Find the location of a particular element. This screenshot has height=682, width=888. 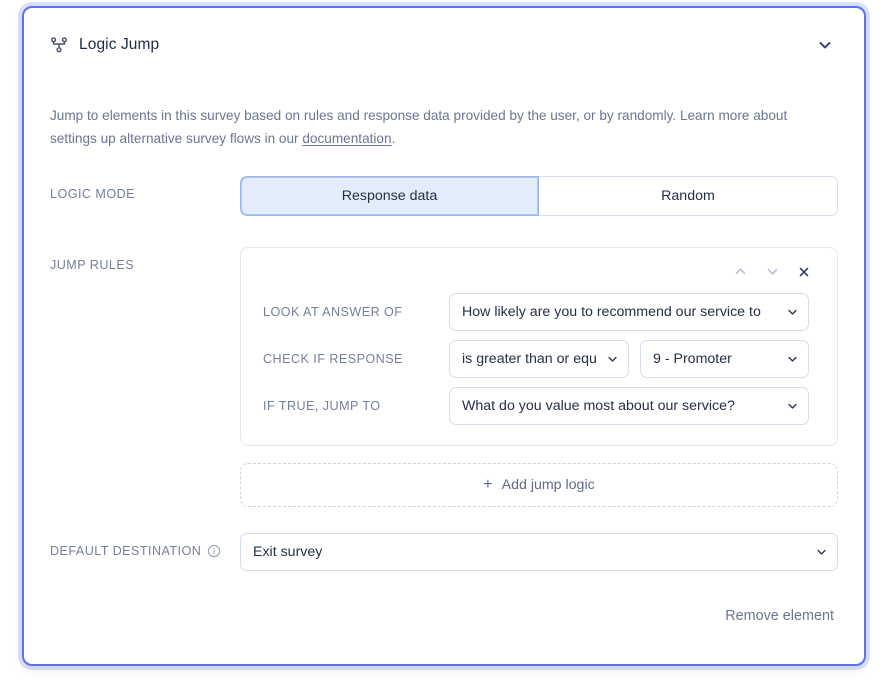

default-destination-select: Exit survey is located at coordinates (539, 551).